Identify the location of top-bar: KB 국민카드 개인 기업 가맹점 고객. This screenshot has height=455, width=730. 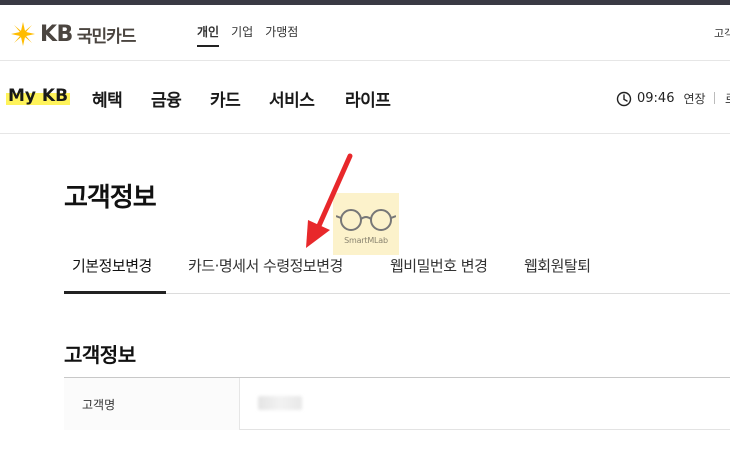
(365, 33).